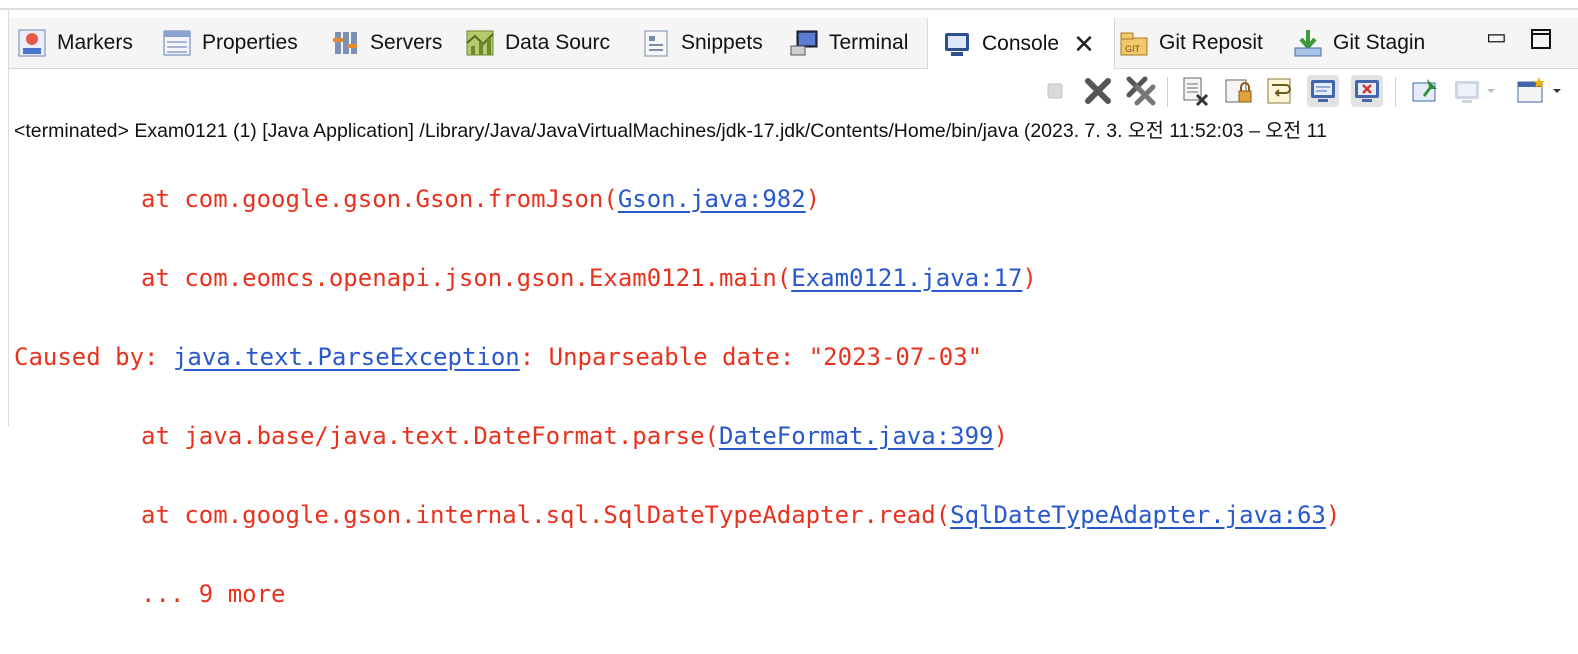 The width and height of the screenshot is (1578, 654). What do you see at coordinates (1195, 91) in the screenshot?
I see `clear-console-icon` at bounding box center [1195, 91].